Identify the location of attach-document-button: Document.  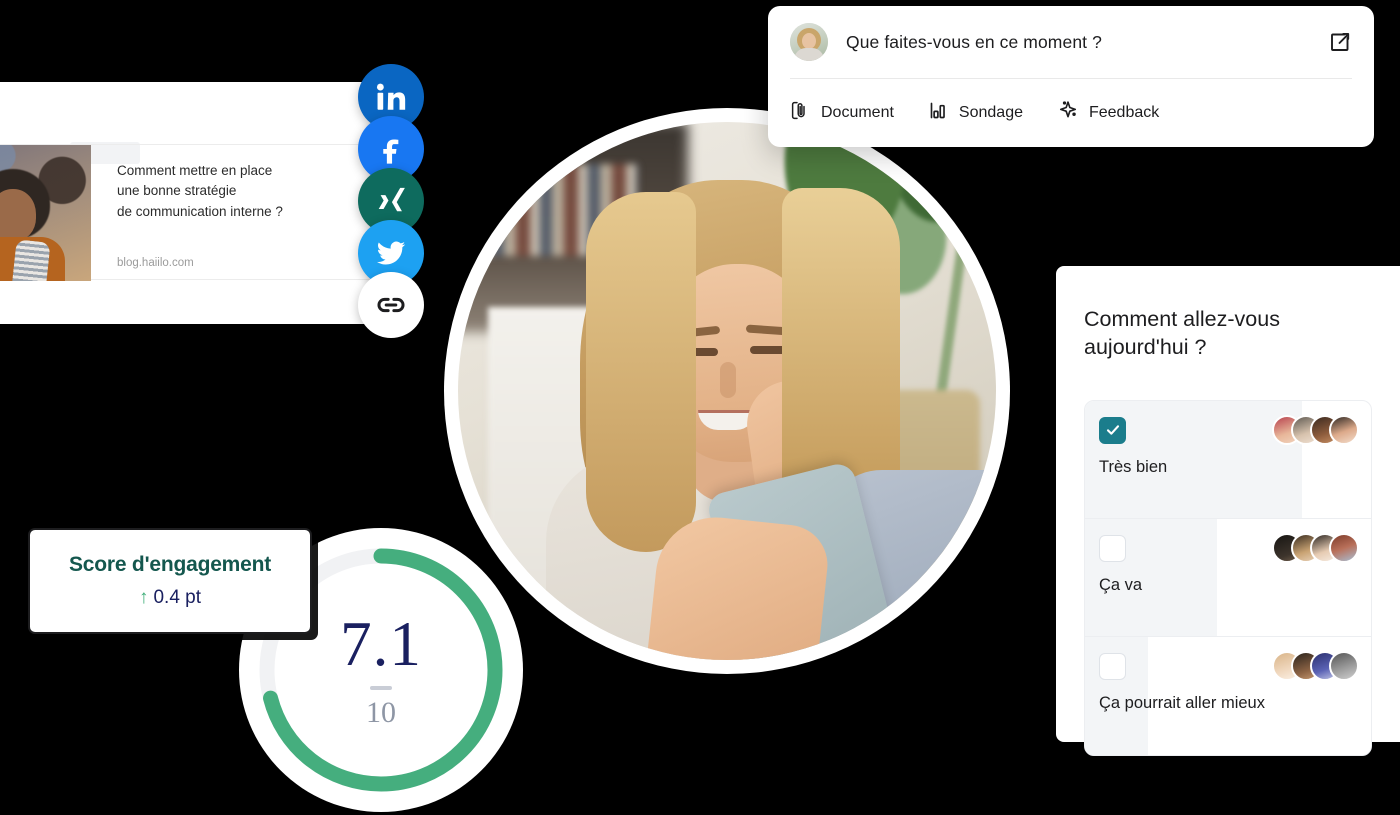
(842, 113).